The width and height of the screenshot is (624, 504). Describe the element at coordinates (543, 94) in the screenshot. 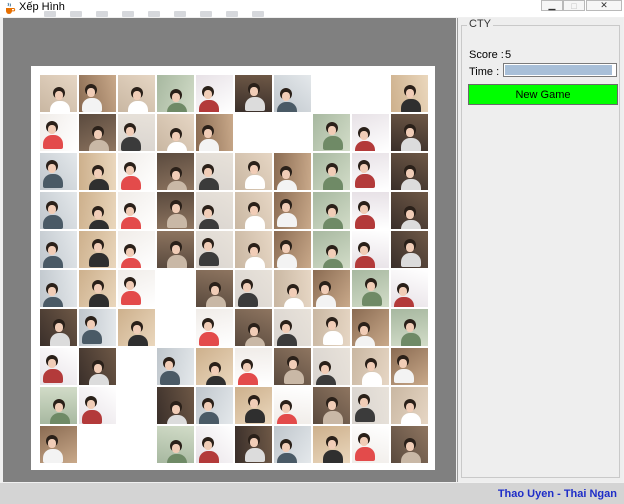

I see `new-game-button: New Game` at that location.